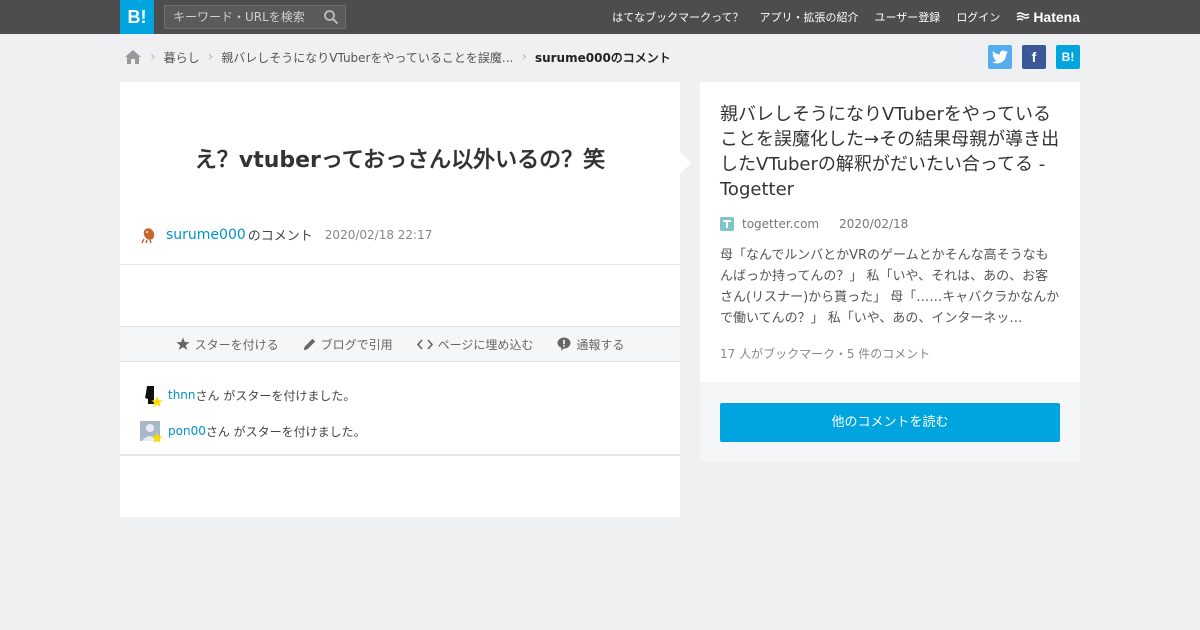 This screenshot has width=1200, height=630. Describe the element at coordinates (978, 17) in the screenshot. I see `nav-login: ログイン` at that location.